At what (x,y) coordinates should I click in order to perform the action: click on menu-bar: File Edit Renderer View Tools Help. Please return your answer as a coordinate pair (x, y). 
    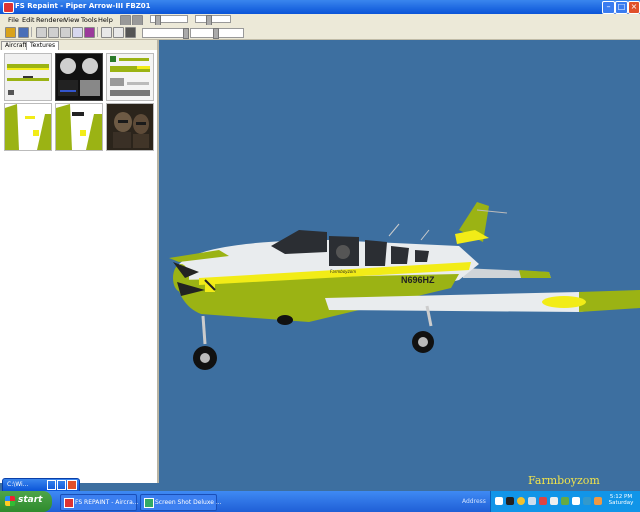
    Looking at the image, I should click on (320, 20).